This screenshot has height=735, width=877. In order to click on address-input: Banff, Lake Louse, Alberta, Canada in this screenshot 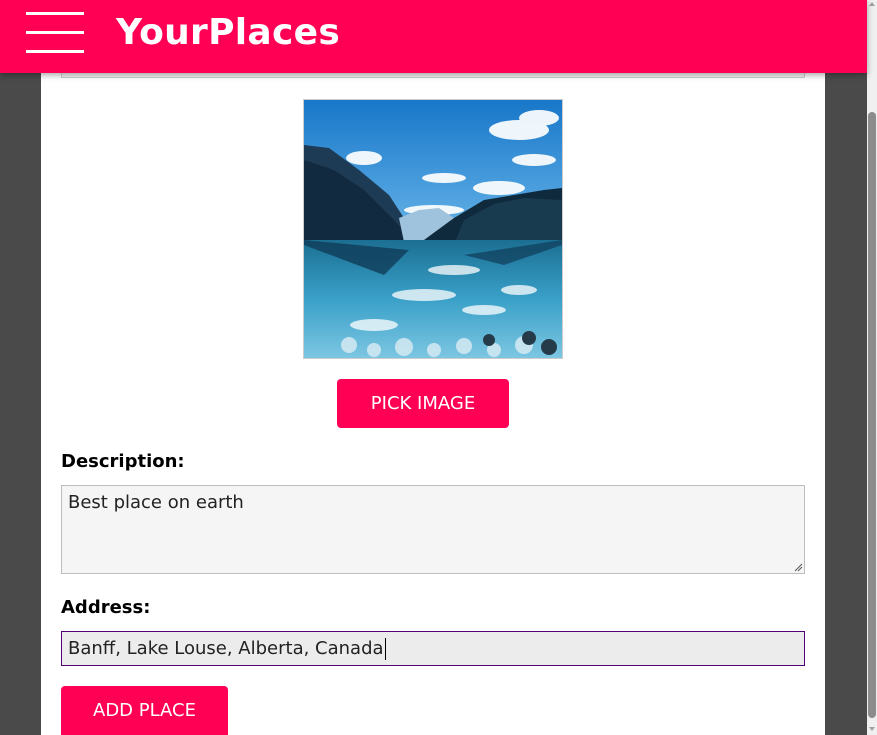, I will do `click(433, 648)`.